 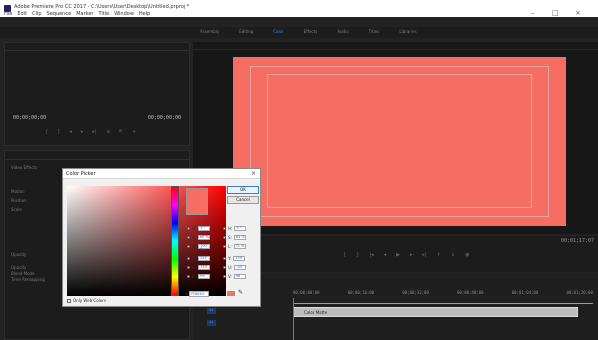 I want to click on effects-item: Position, so click(x=19, y=200).